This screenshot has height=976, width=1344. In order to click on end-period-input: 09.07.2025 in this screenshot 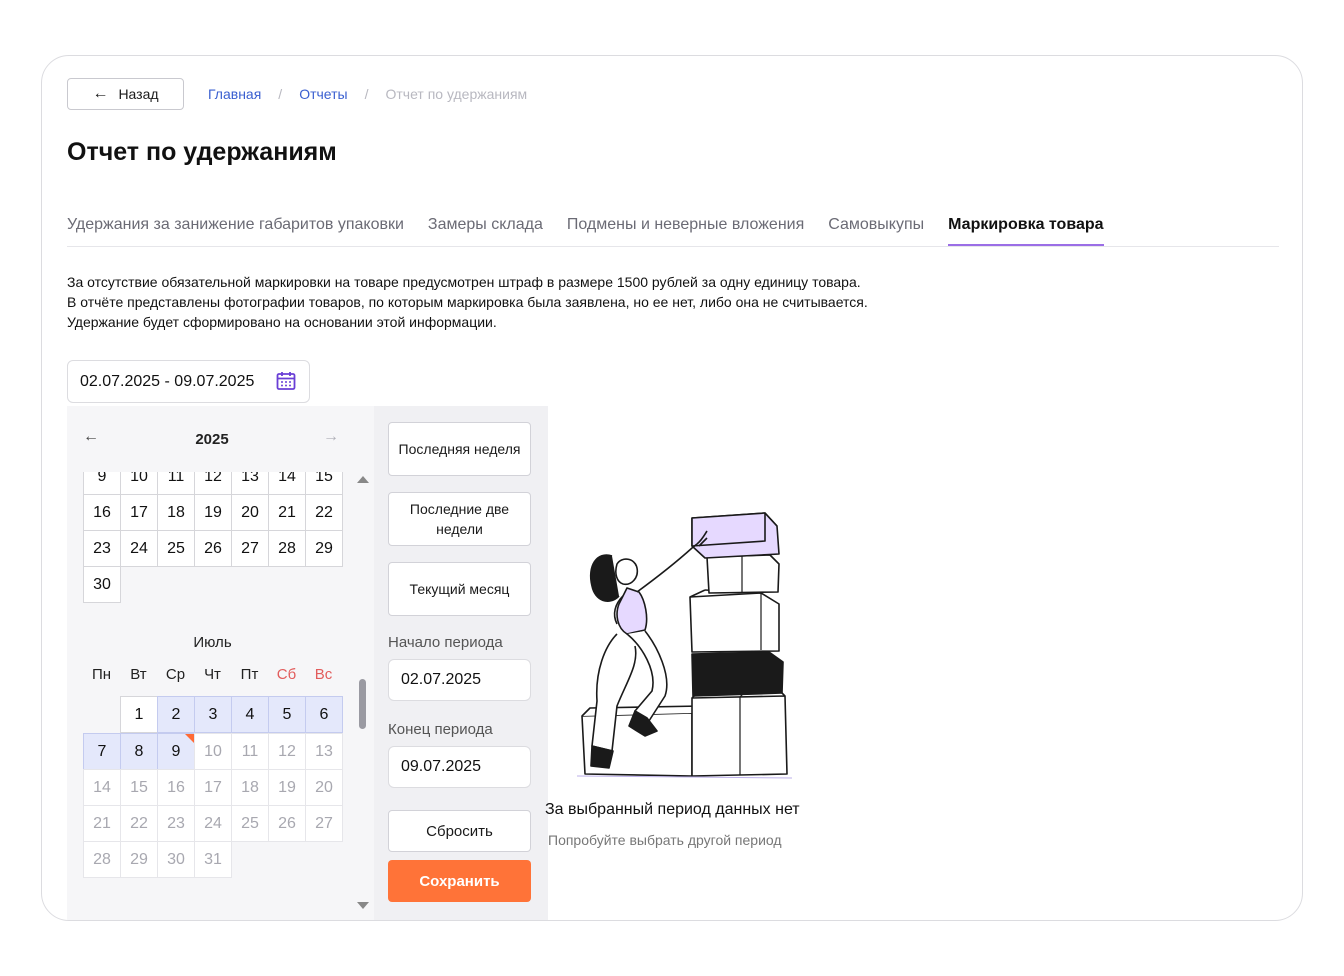, I will do `click(459, 767)`.